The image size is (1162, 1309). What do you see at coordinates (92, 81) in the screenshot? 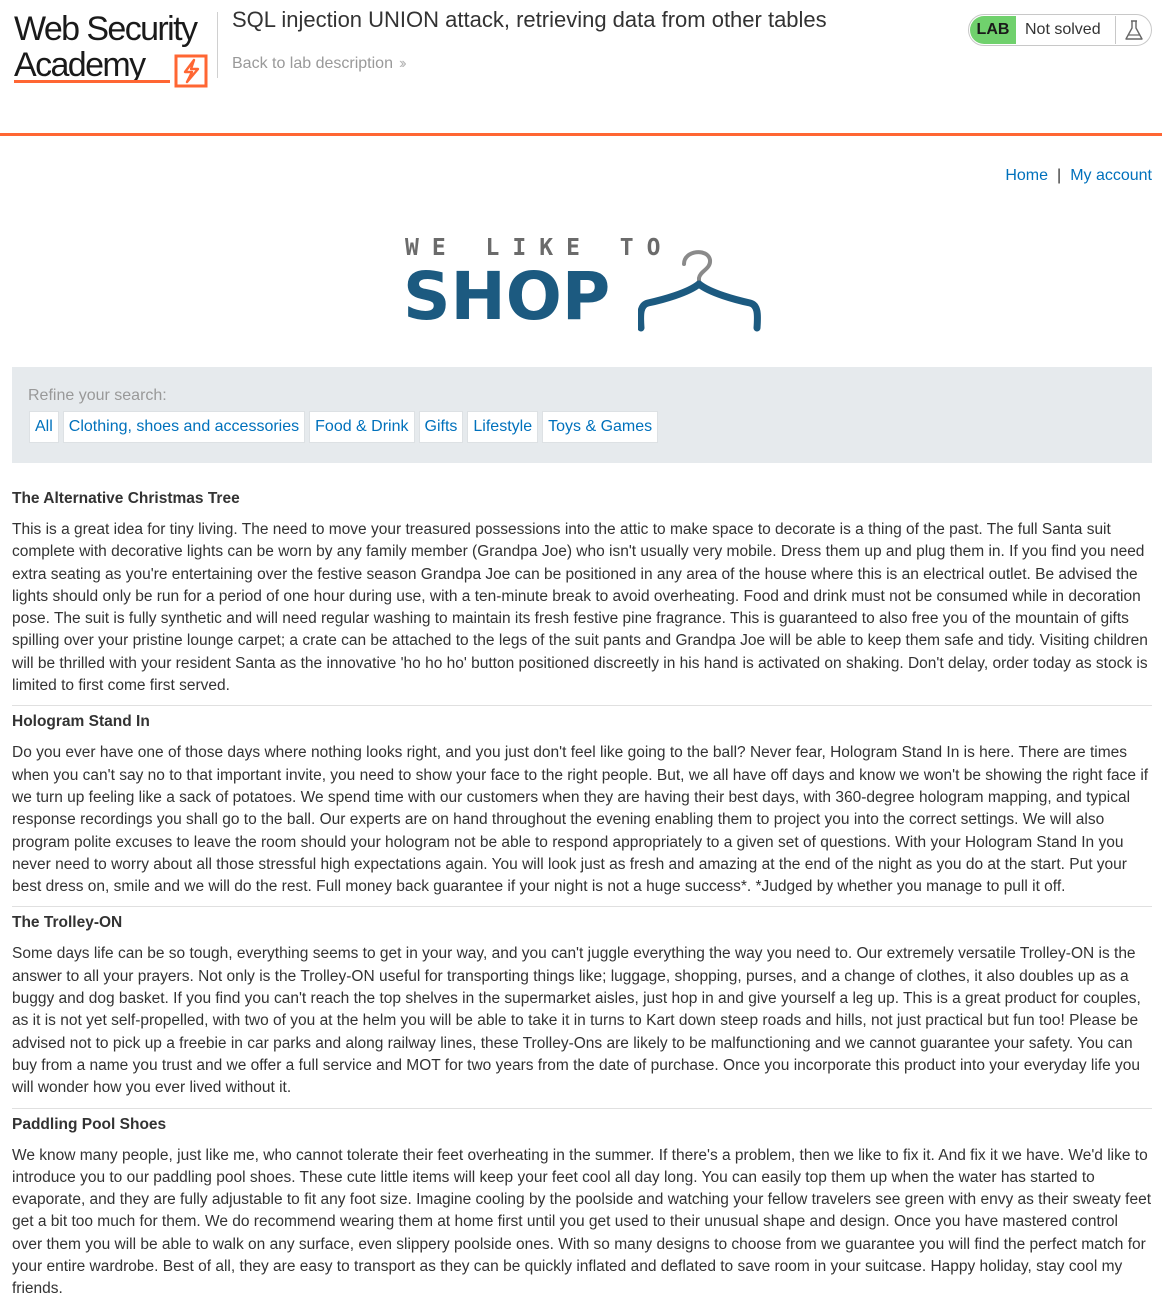
I see `logo-underline` at bounding box center [92, 81].